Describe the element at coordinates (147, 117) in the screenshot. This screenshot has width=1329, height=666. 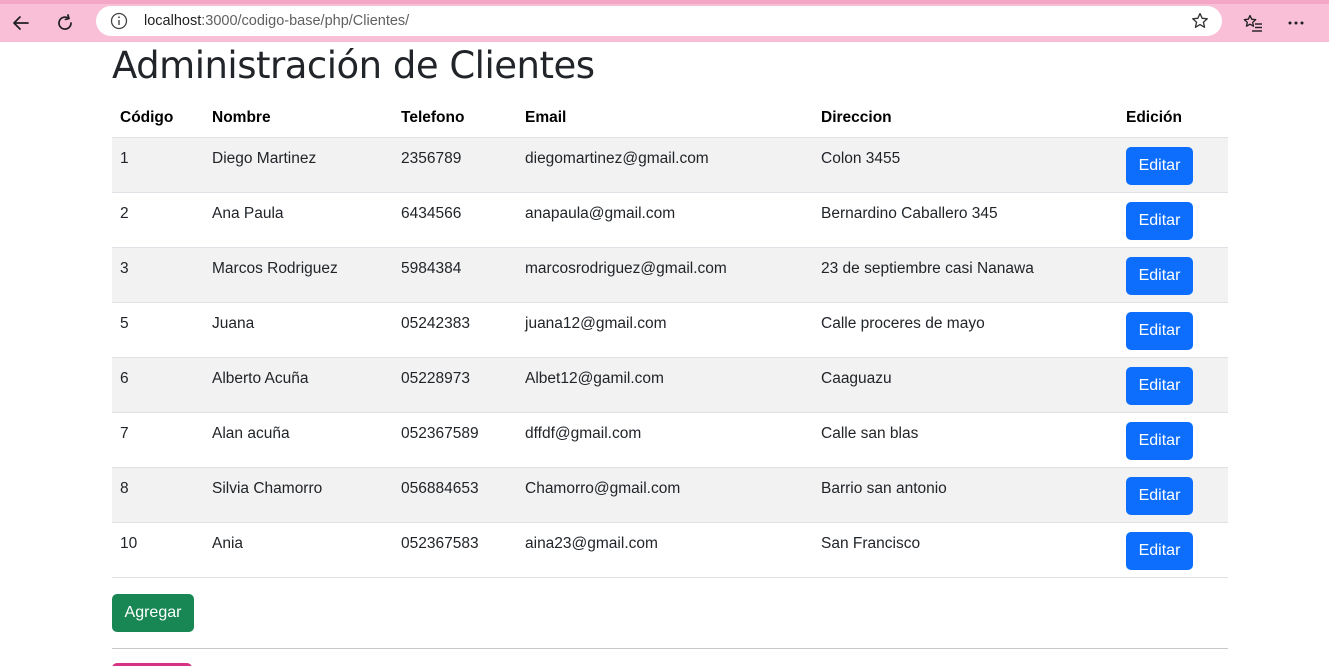
I see `header-codigo: Código` at that location.